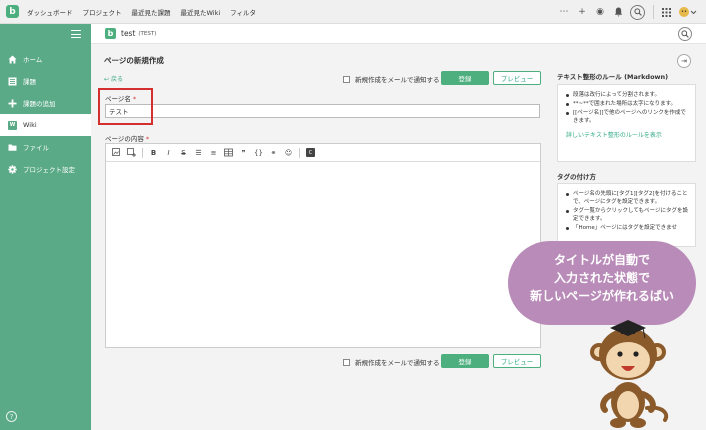  I want to click on more-icon: ⋯, so click(564, 12).